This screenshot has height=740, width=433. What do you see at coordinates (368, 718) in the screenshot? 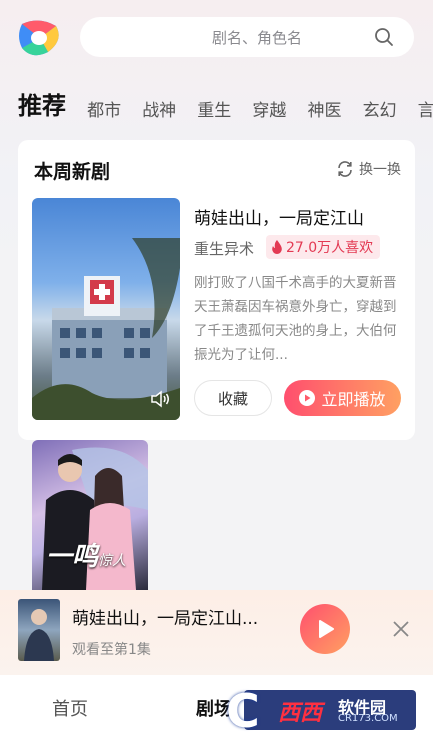
I see `watermark-url: CR173.COM` at bounding box center [368, 718].